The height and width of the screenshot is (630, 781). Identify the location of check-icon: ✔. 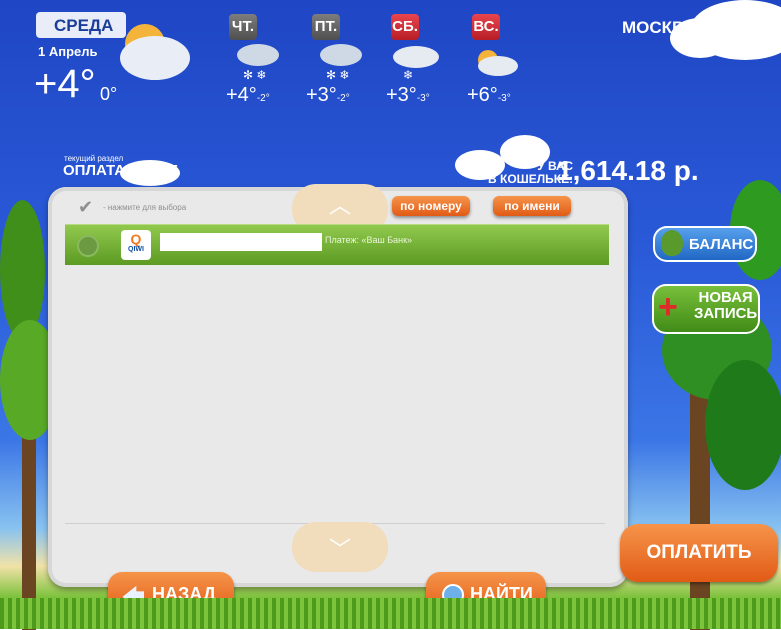
(86, 207).